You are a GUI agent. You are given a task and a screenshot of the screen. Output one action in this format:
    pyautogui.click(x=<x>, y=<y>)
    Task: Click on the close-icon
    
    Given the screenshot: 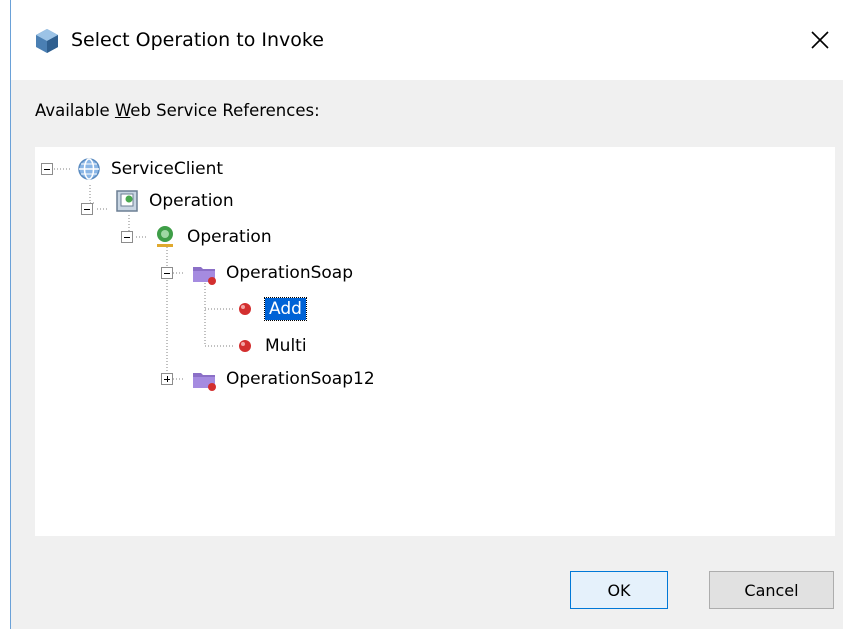 What is the action you would take?
    pyautogui.click(x=820, y=40)
    